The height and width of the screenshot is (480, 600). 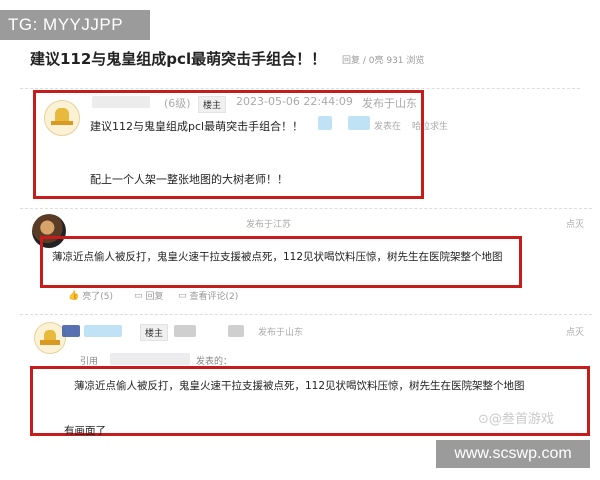 What do you see at coordinates (85, 431) in the screenshot?
I see `reply-text: 有画面了` at bounding box center [85, 431].